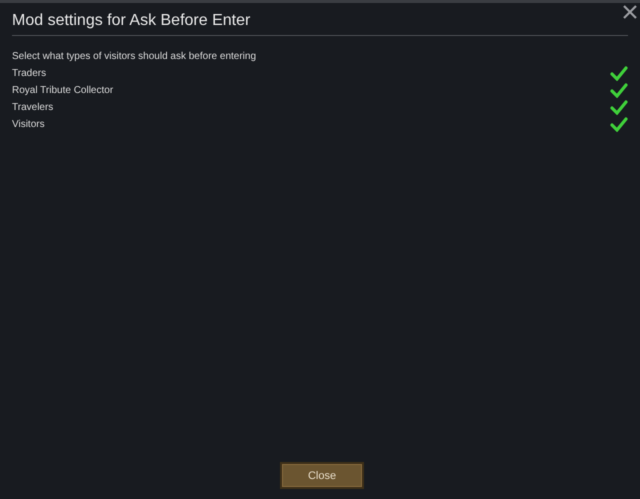  What do you see at coordinates (322, 475) in the screenshot?
I see `close-button: Close` at bounding box center [322, 475].